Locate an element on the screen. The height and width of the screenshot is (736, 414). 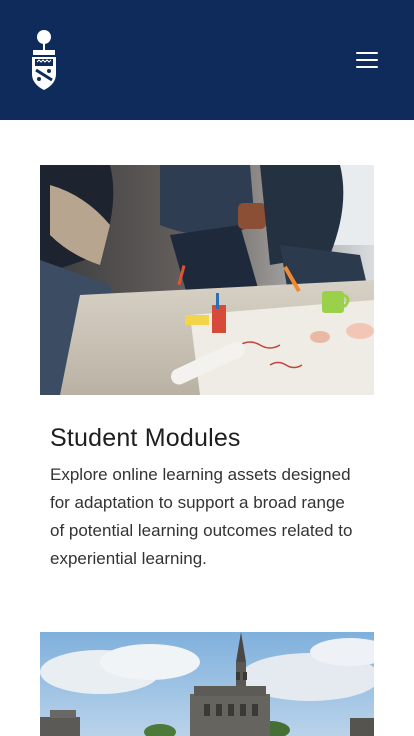
campus-tower-photo is located at coordinates (207, 684).